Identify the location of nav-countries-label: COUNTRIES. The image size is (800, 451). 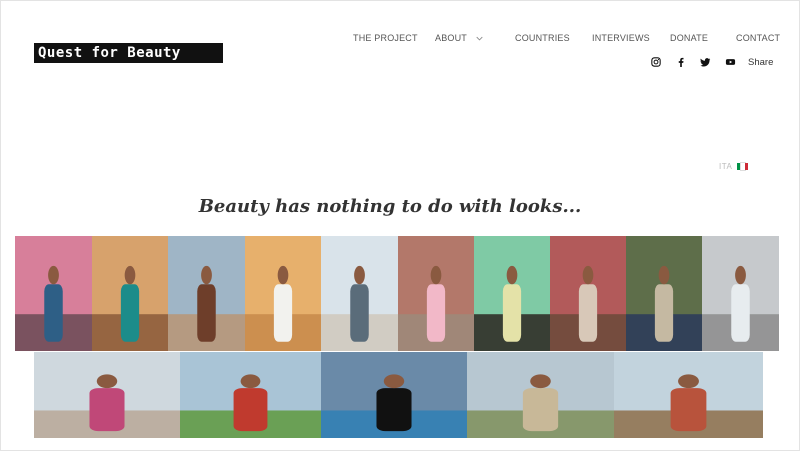
(542, 38).